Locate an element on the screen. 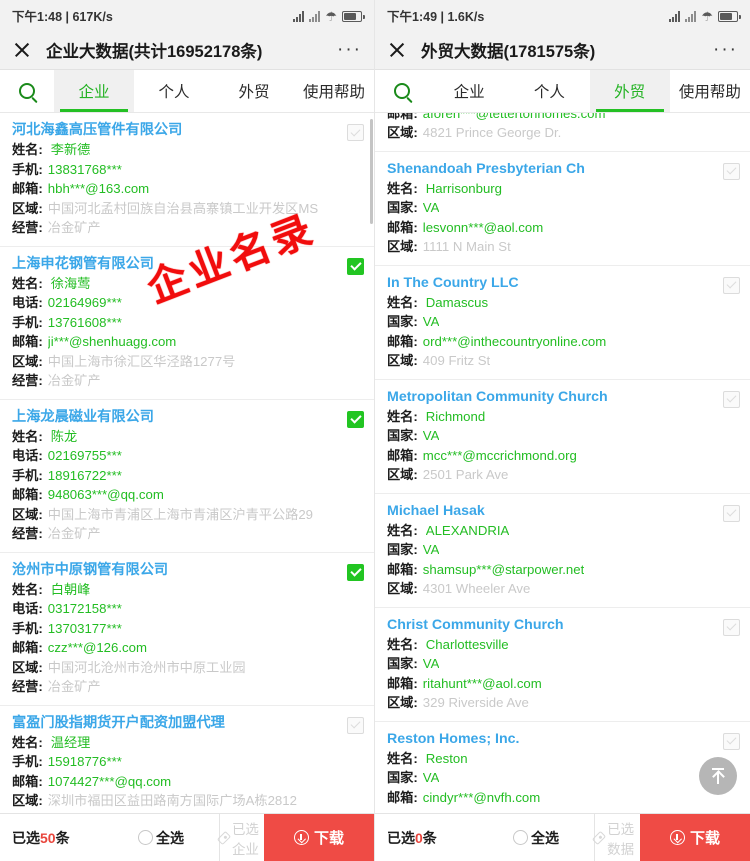 The height and width of the screenshot is (861, 750). field-row: 姓名: 陈龙 is located at coordinates (187, 437).